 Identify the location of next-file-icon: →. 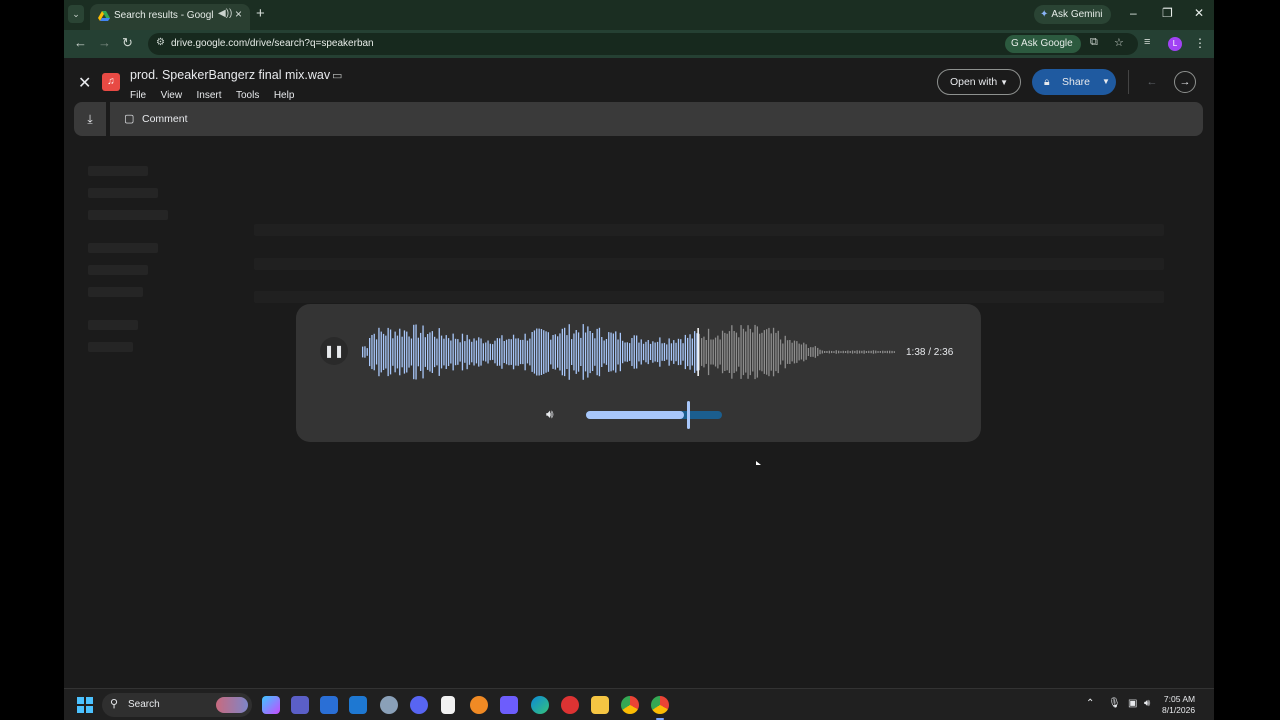
(1185, 82).